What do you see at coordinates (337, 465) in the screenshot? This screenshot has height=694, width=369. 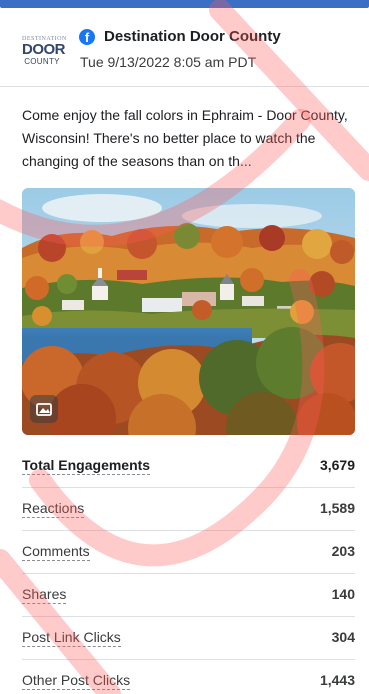 I see `metric-value: 3,679` at bounding box center [337, 465].